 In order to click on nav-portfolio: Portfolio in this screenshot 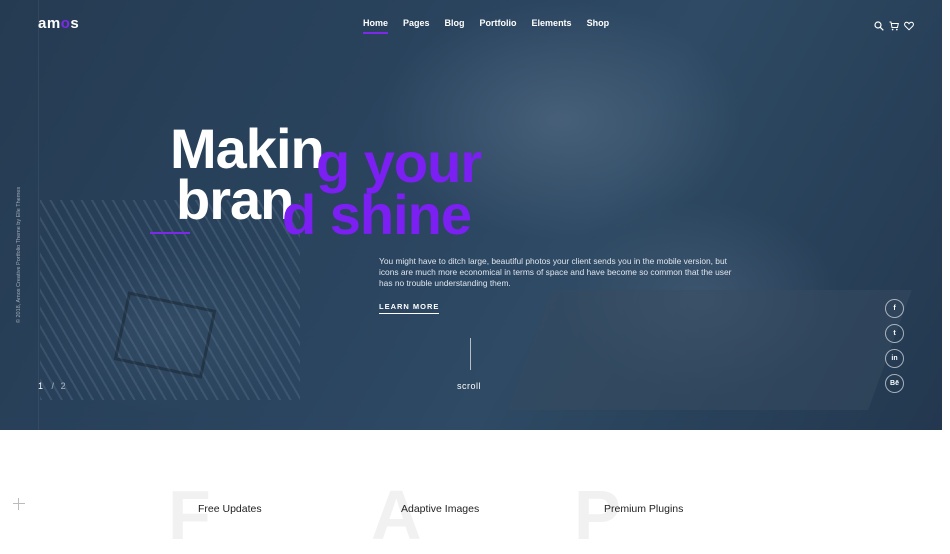, I will do `click(498, 26)`.